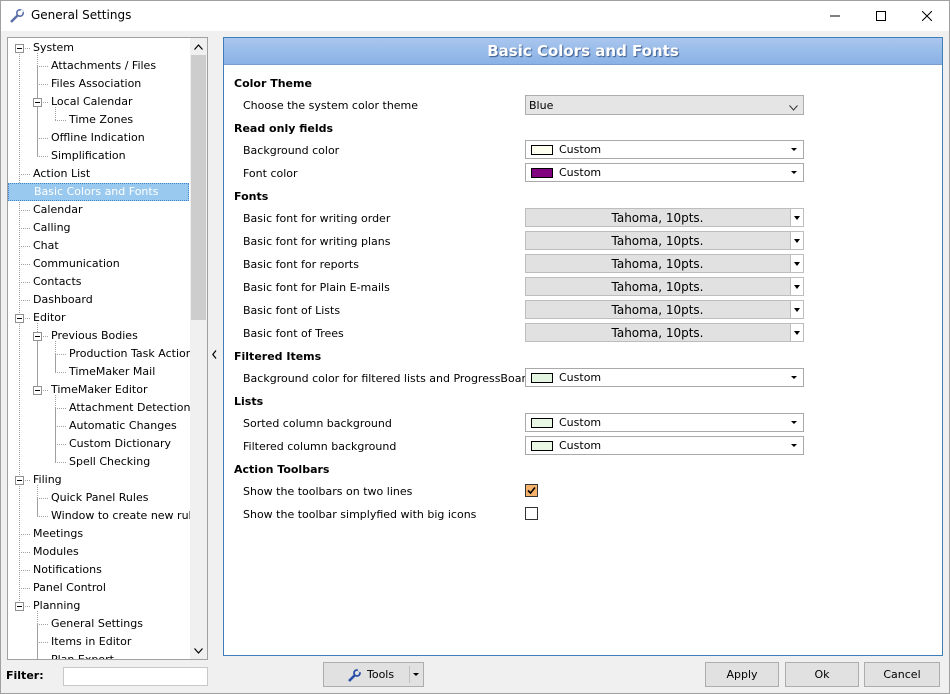 The width and height of the screenshot is (950, 694). I want to click on tree-item: Notifications, so click(68, 570).